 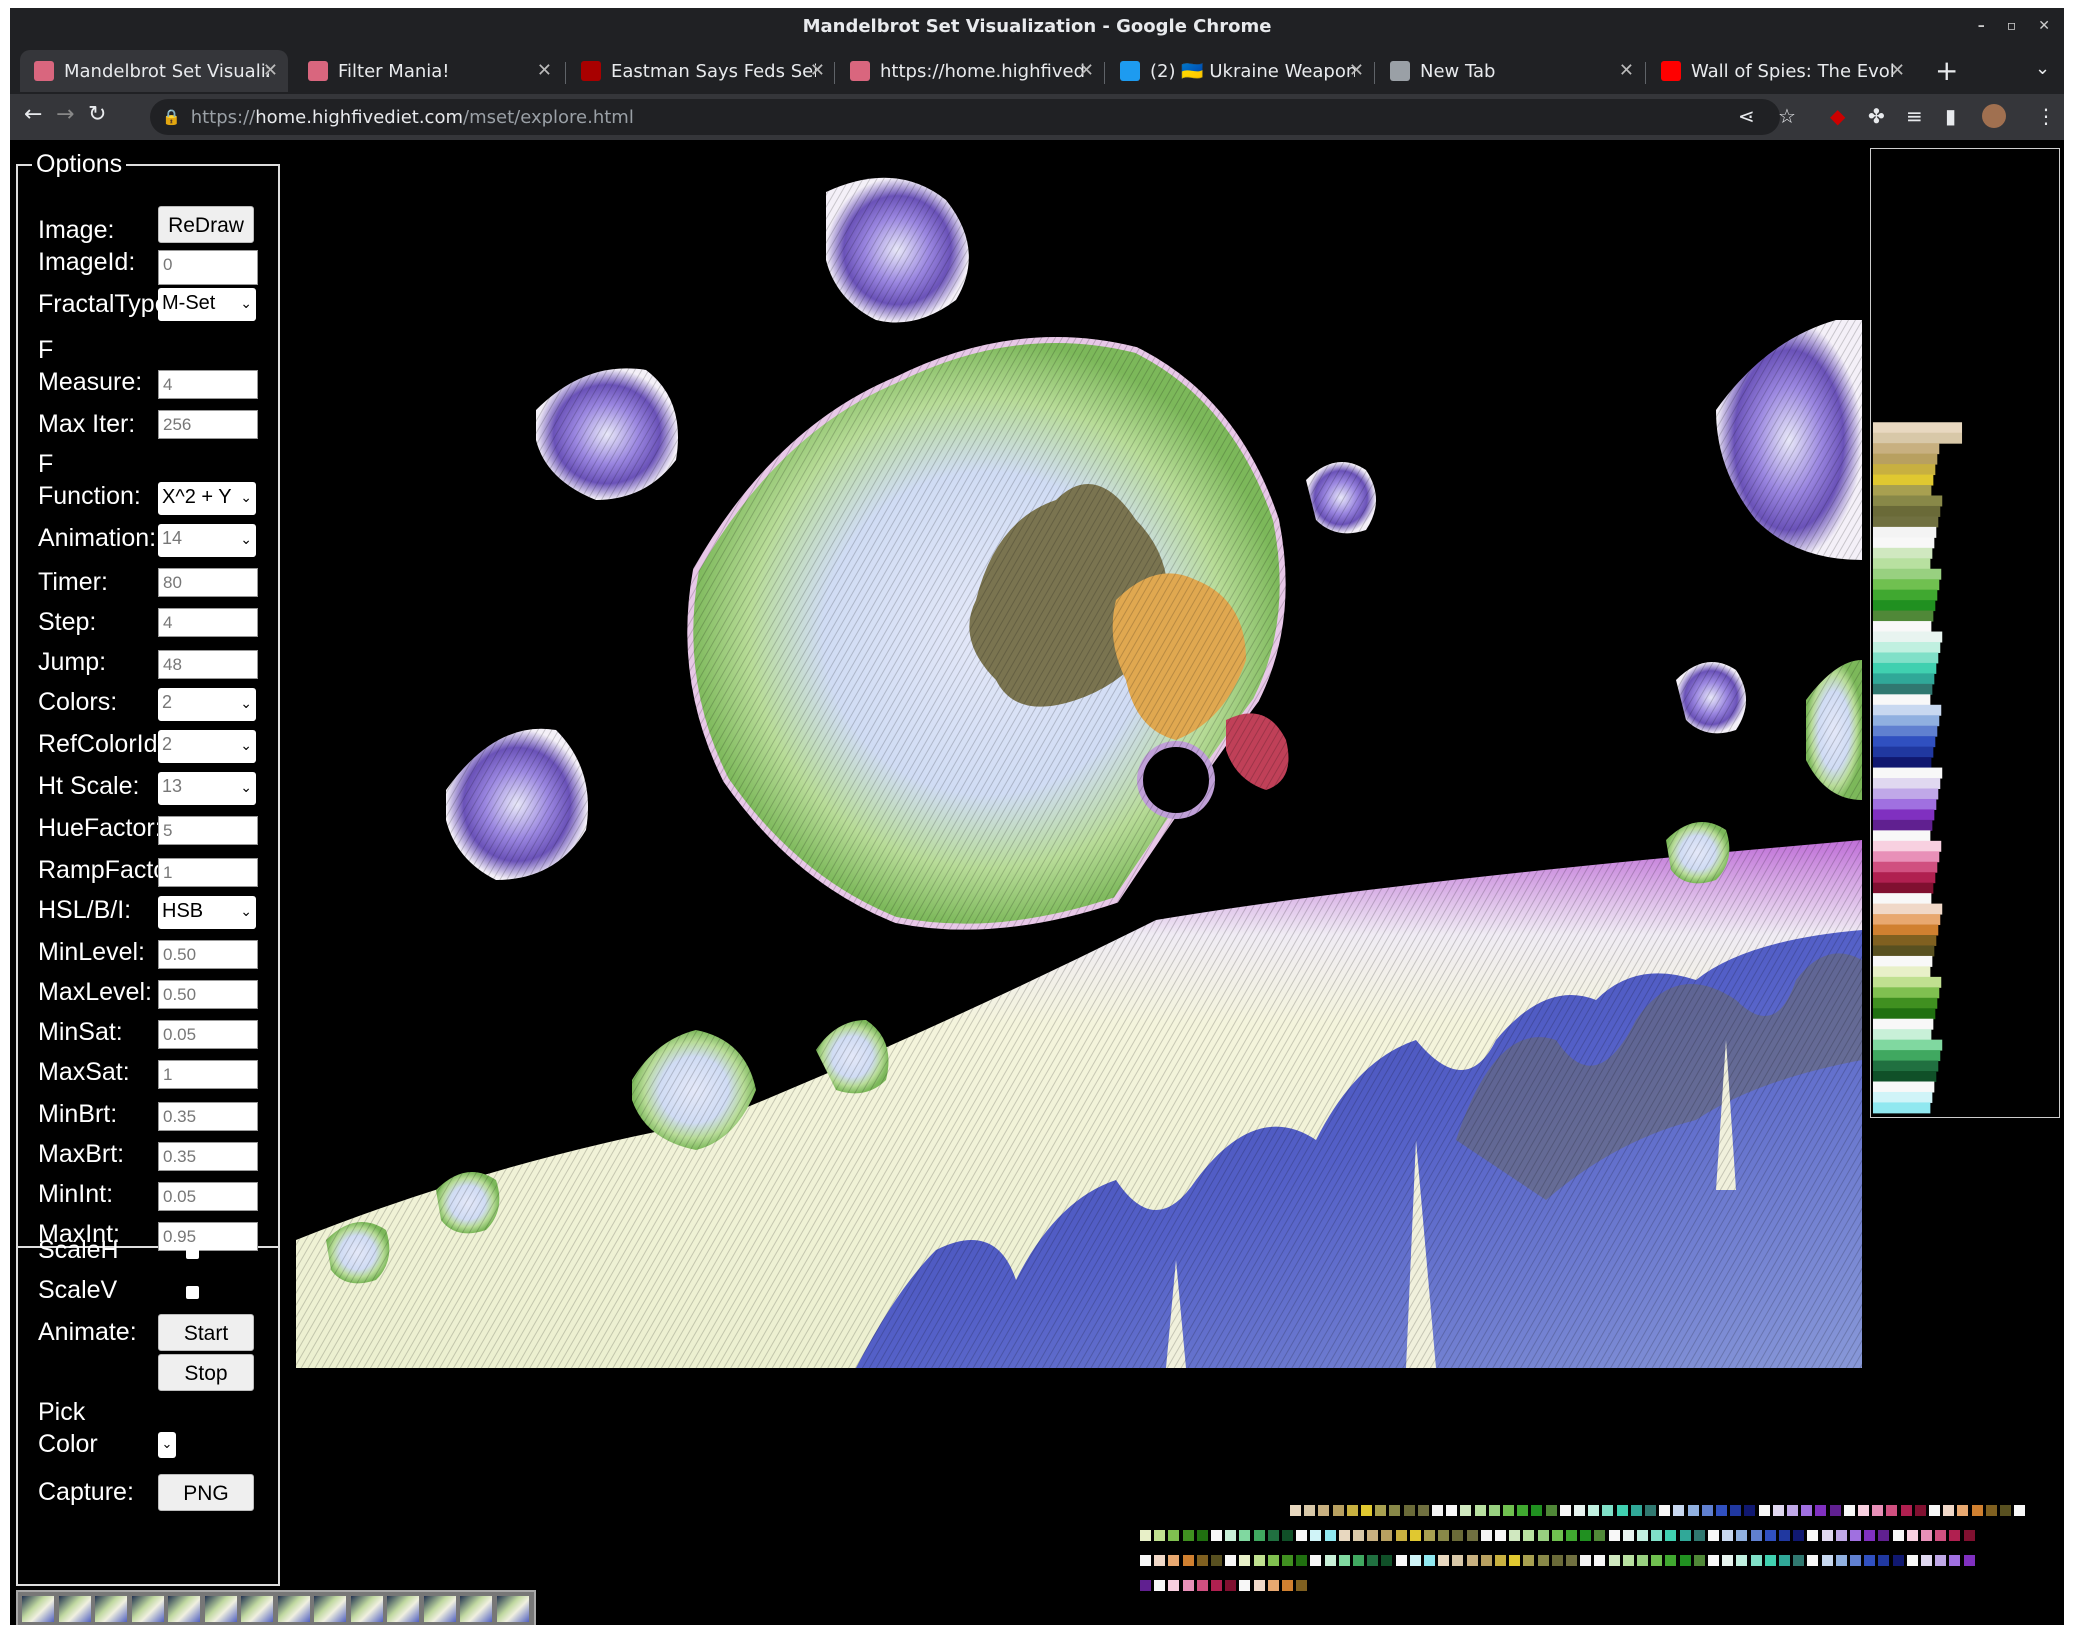 I want to click on back-arrow-icon: ←, so click(x=33, y=114).